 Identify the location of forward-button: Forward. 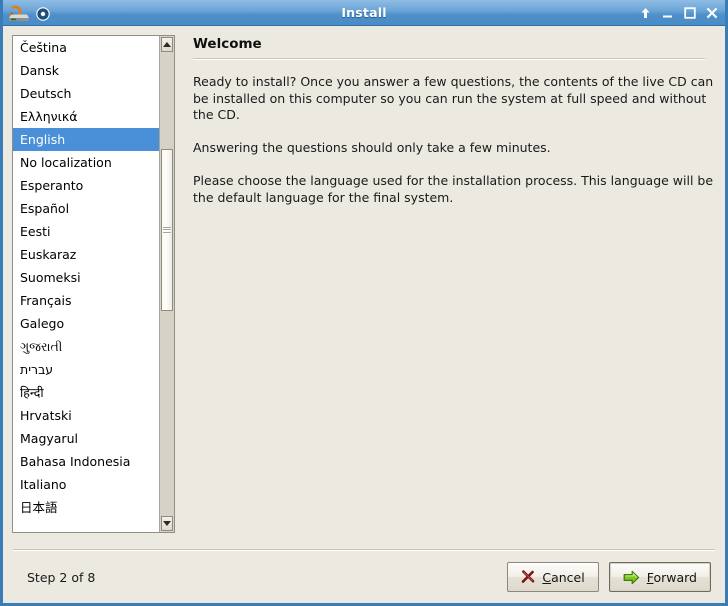
(659, 577).